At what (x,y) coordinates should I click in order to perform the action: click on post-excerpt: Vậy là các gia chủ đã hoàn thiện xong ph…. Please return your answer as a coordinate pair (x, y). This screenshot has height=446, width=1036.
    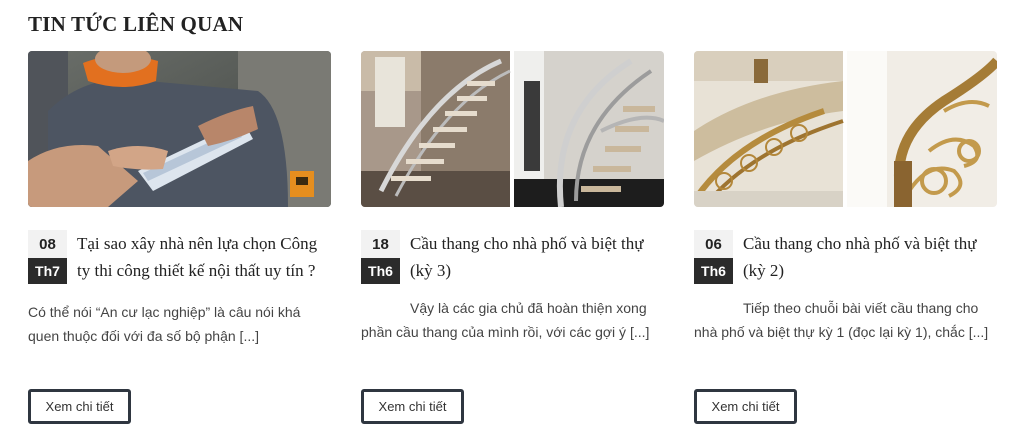
    Looking at the image, I should click on (512, 320).